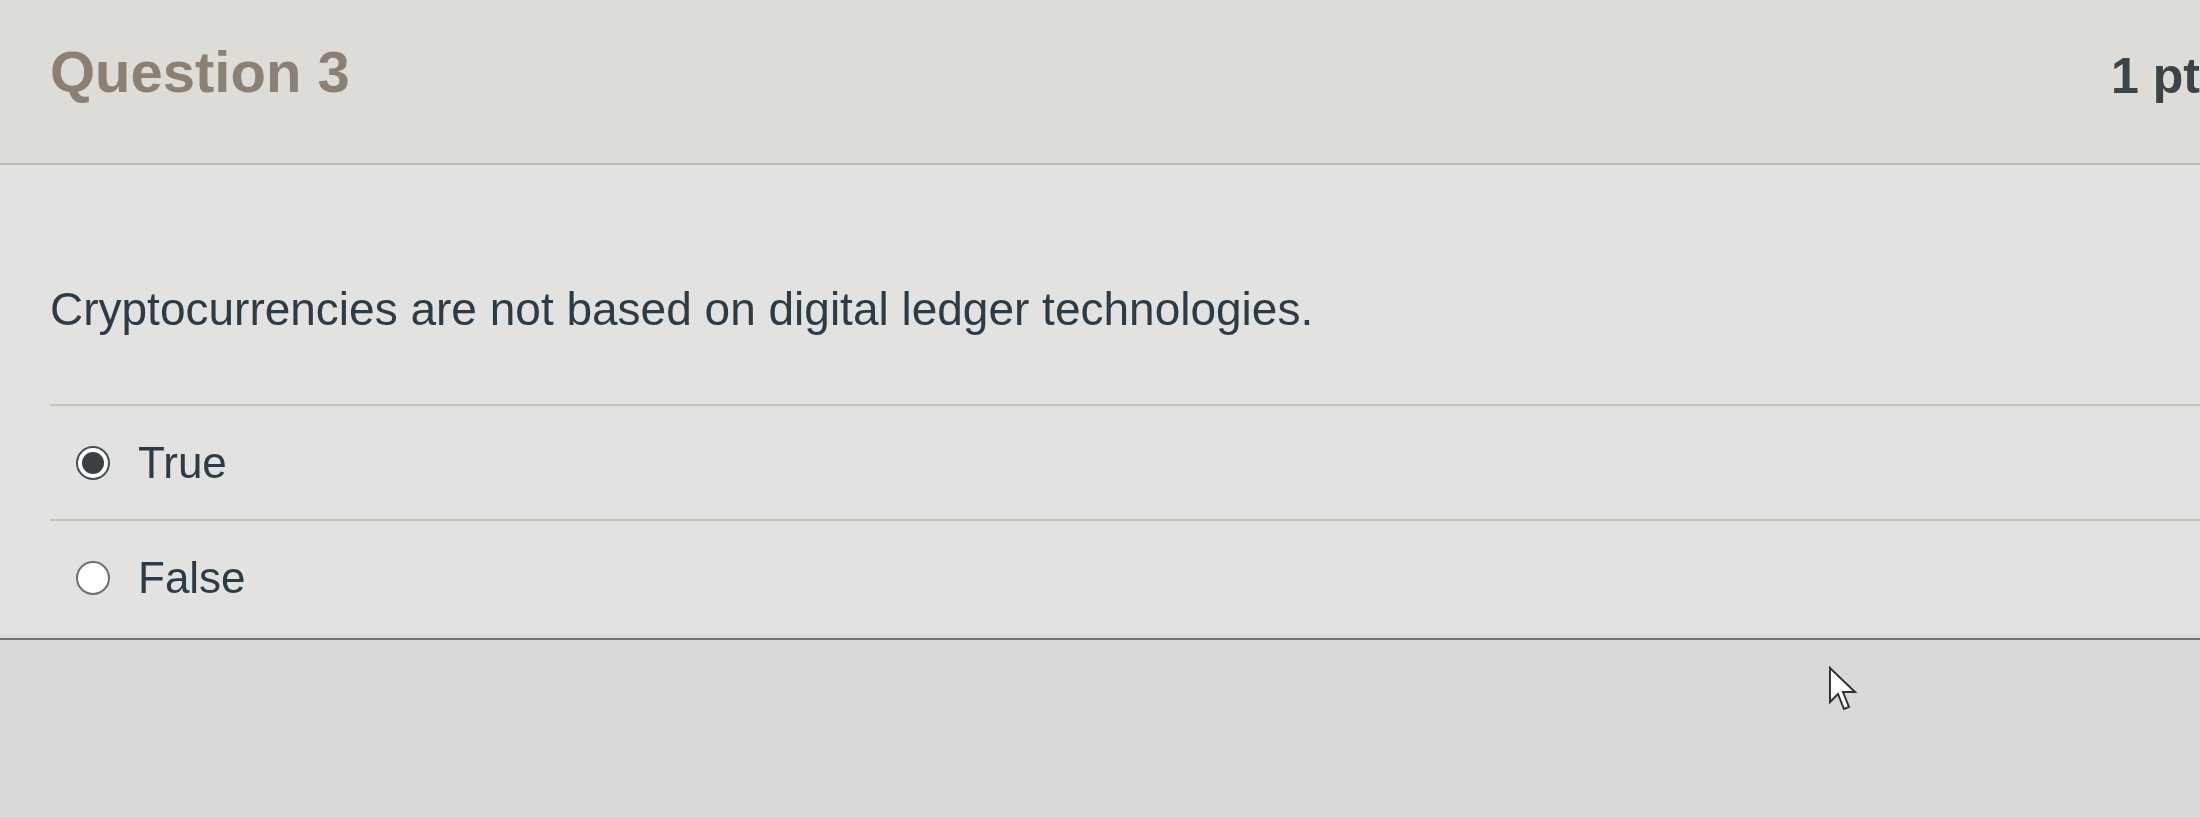 The height and width of the screenshot is (817, 2200). I want to click on option-label: False, so click(192, 577).